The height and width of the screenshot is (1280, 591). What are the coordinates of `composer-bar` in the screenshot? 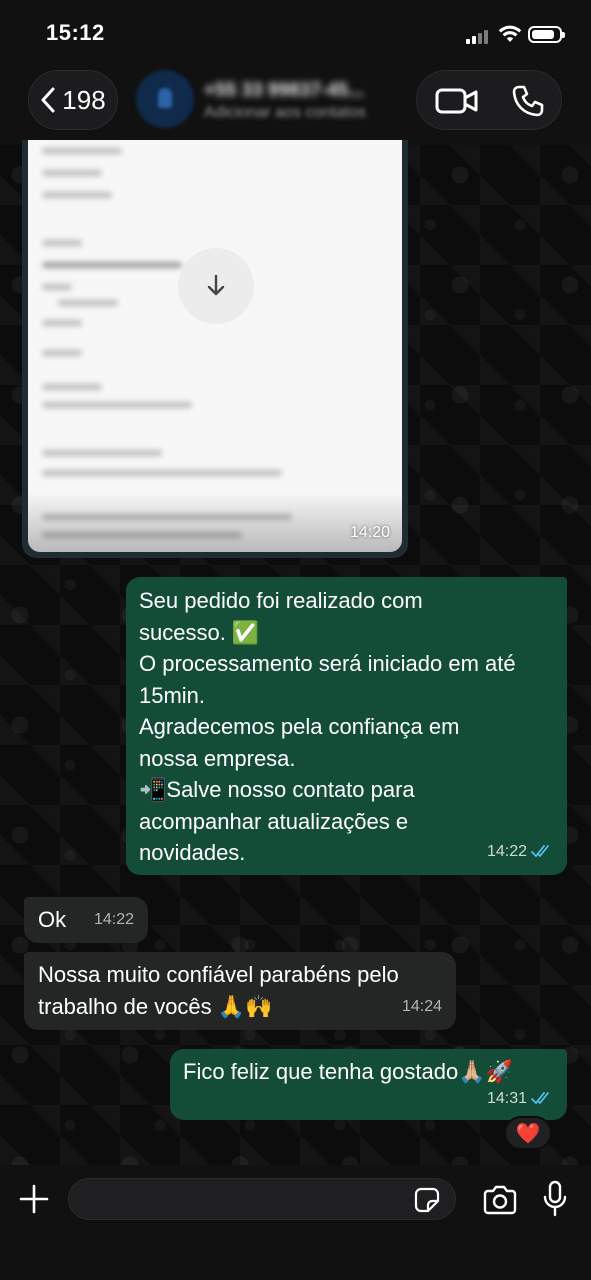 It's located at (295, 1222).